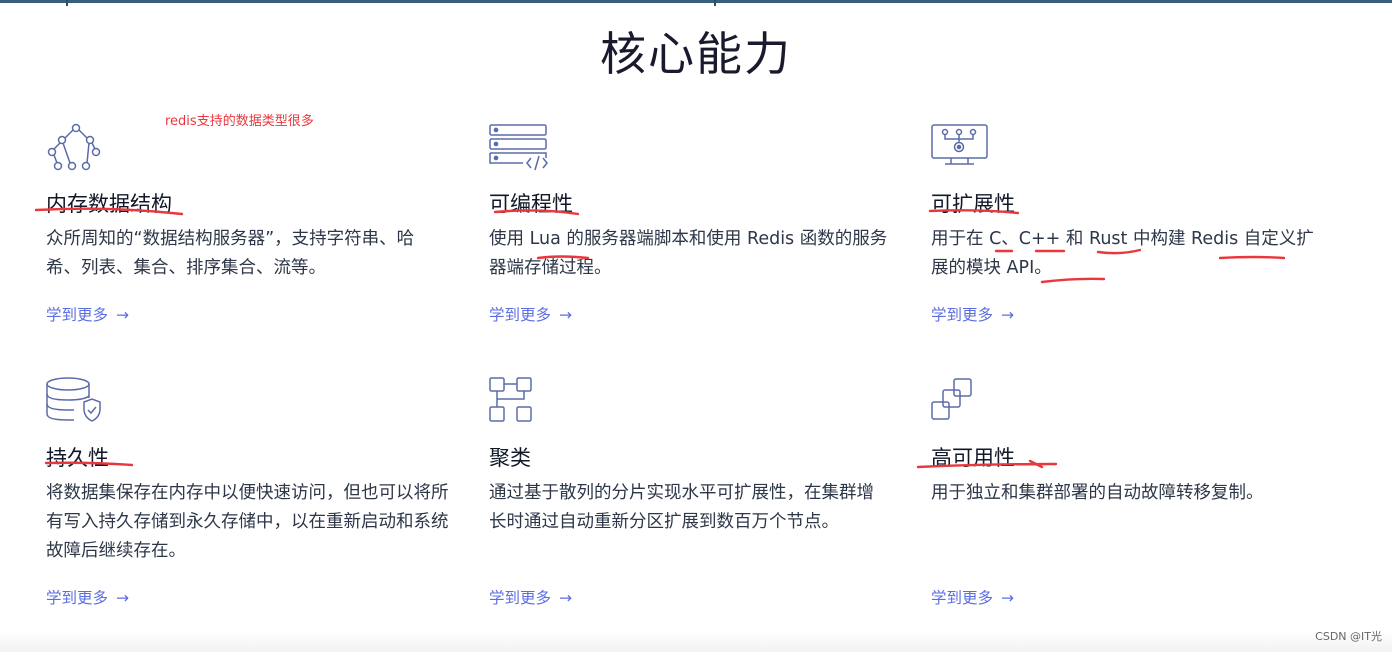 This screenshot has height=652, width=1392. Describe the element at coordinates (973, 204) in the screenshot. I see `card-title: 可扩展性` at that location.